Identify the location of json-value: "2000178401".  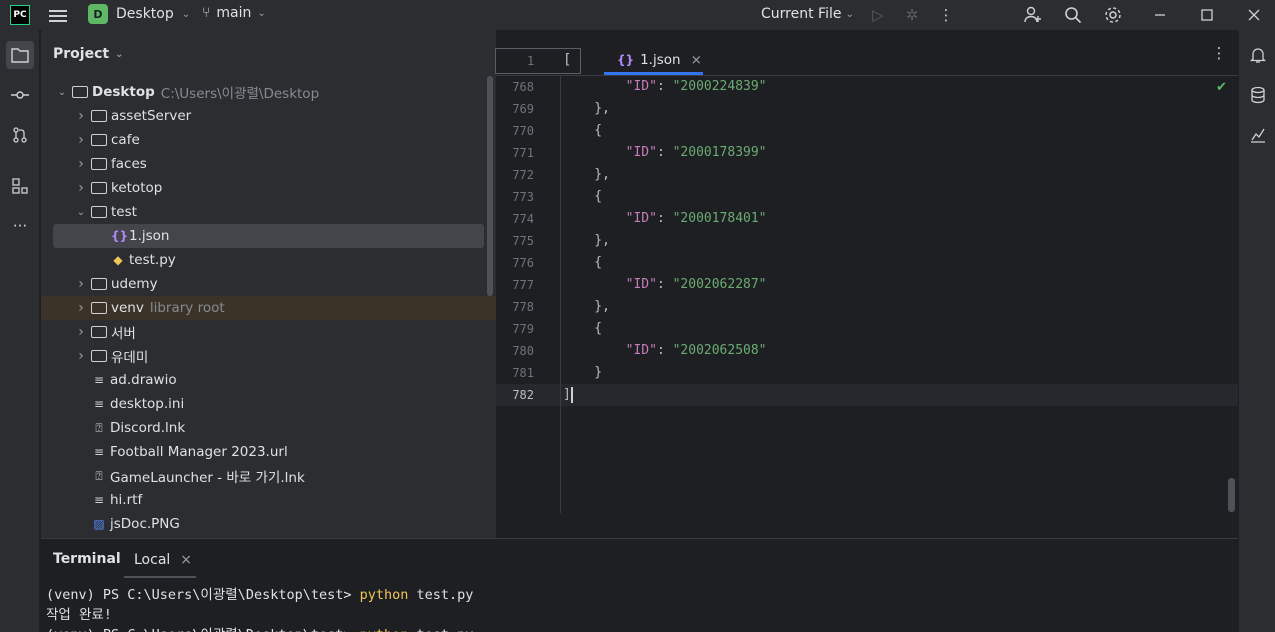
(719, 218).